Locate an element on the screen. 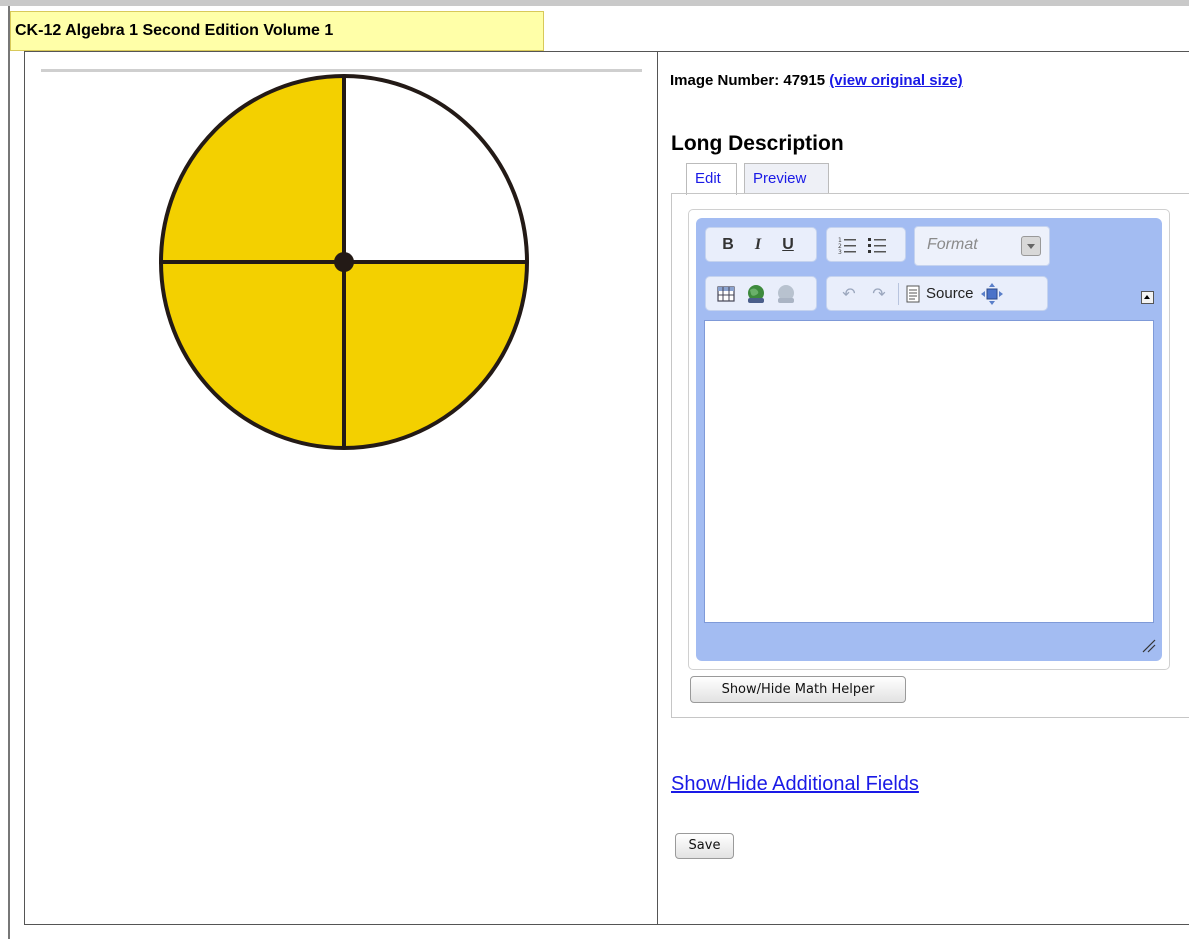 This screenshot has height=939, width=1189. remove-link-button is located at coordinates (786, 294).